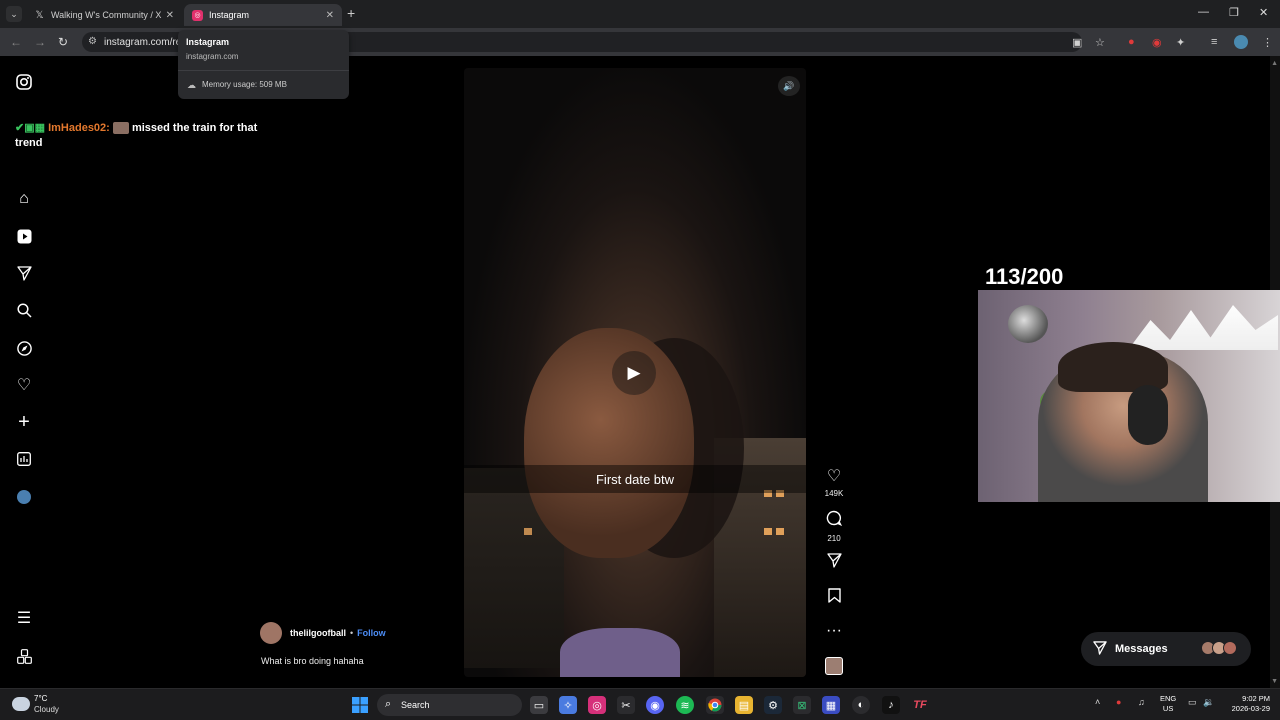  What do you see at coordinates (620, 652) in the screenshot?
I see `subject-top` at bounding box center [620, 652].